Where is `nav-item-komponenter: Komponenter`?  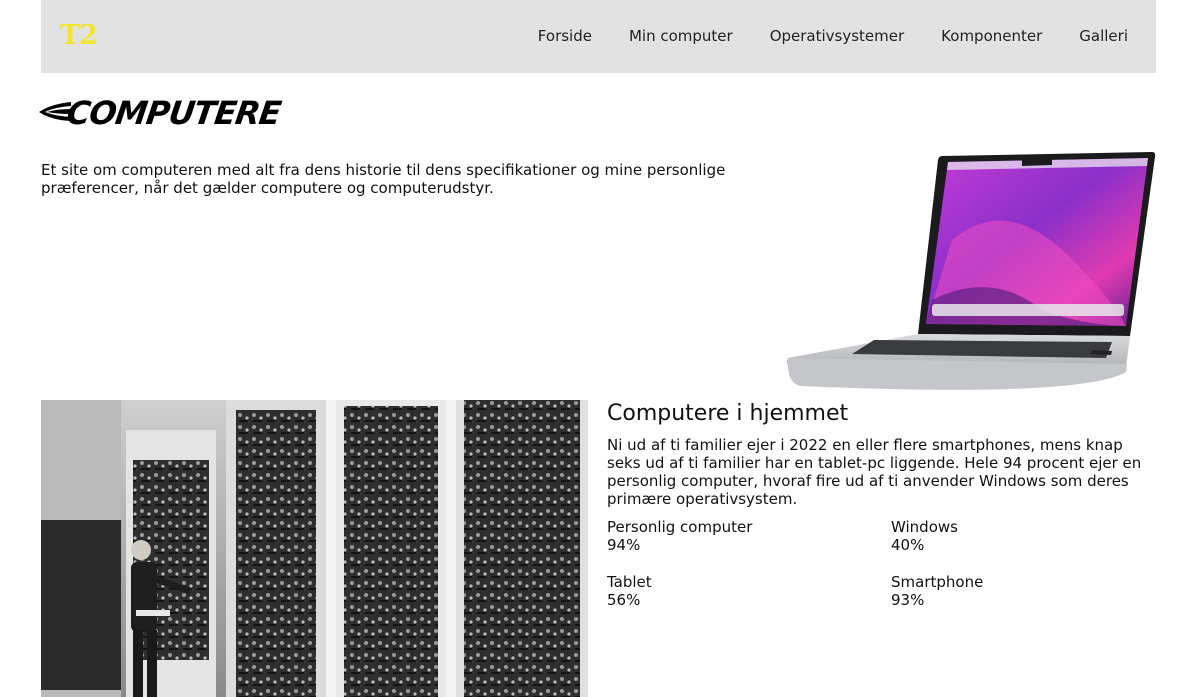
nav-item-komponenter: Komponenter is located at coordinates (991, 36).